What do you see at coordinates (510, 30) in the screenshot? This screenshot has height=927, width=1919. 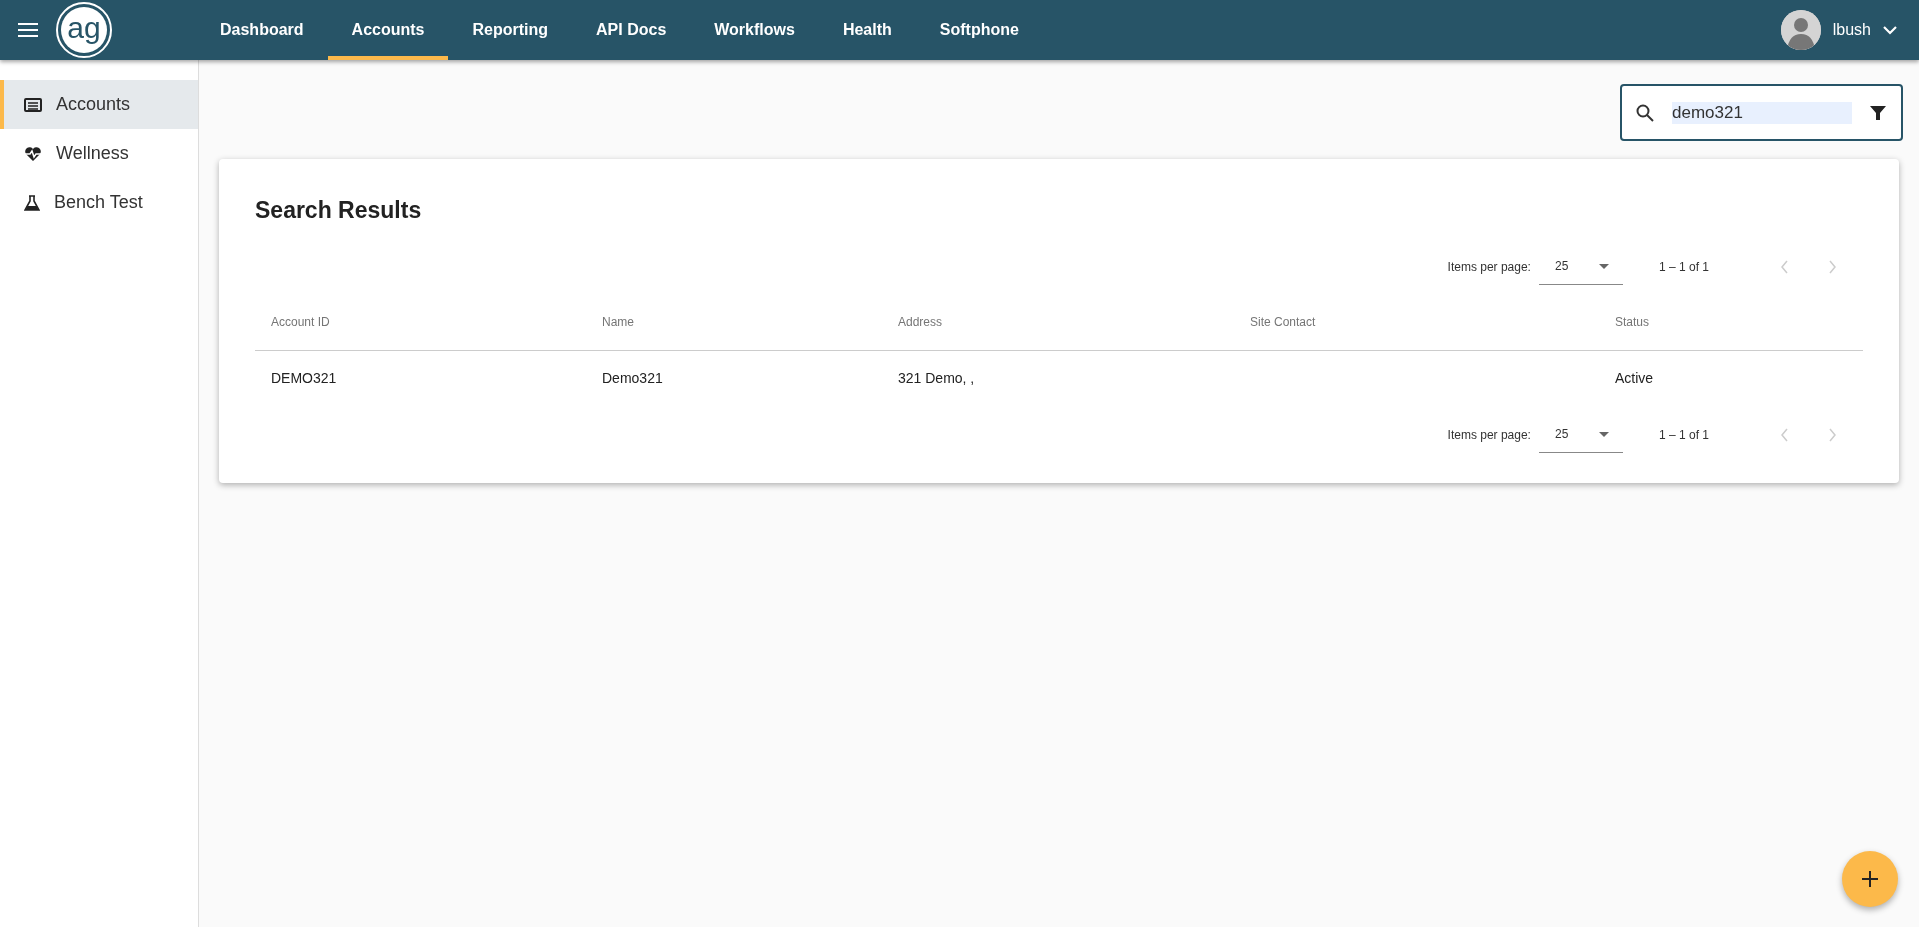 I see `nav-tab: Reporting` at bounding box center [510, 30].